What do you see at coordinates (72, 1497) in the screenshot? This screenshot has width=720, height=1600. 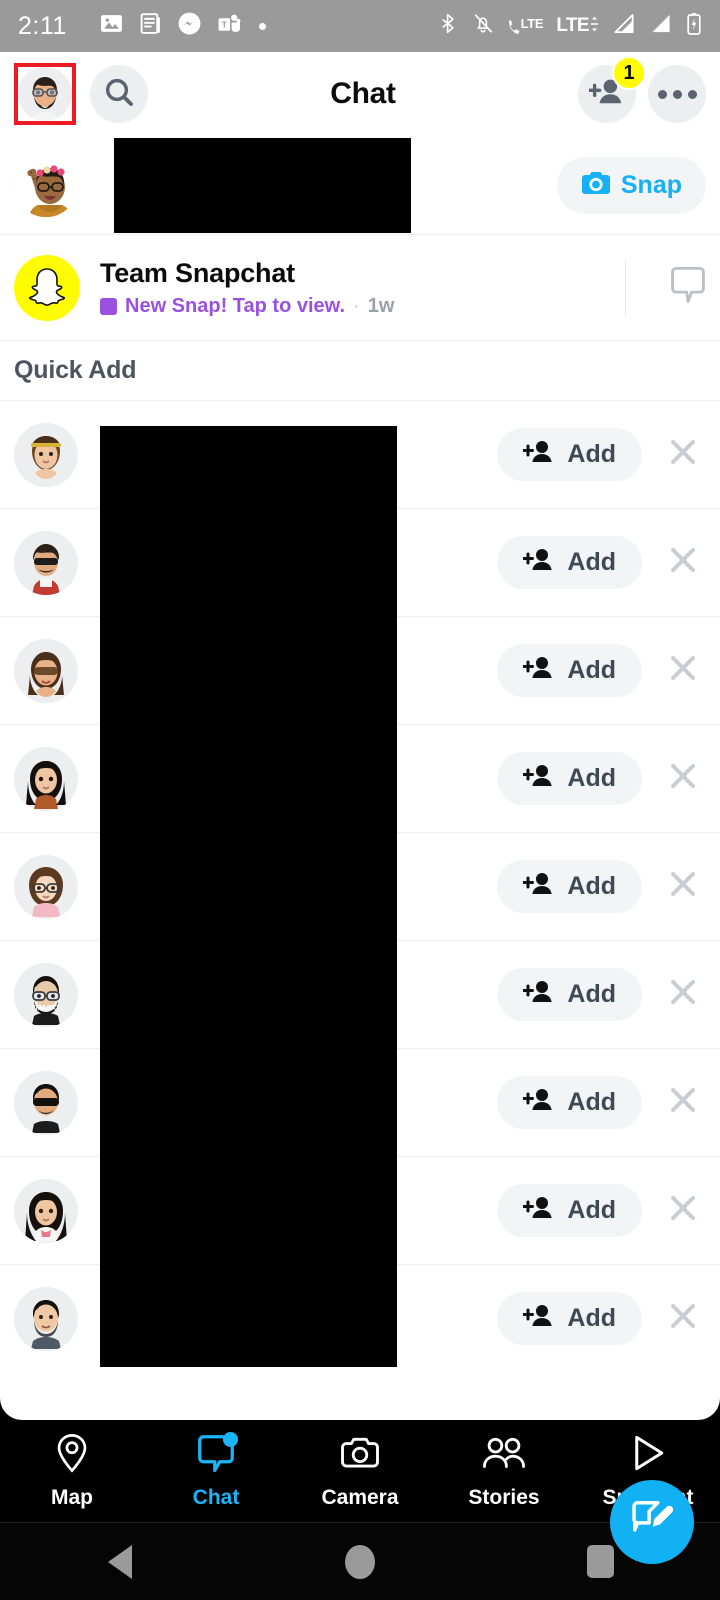 I see `nav-label-map: Map` at bounding box center [72, 1497].